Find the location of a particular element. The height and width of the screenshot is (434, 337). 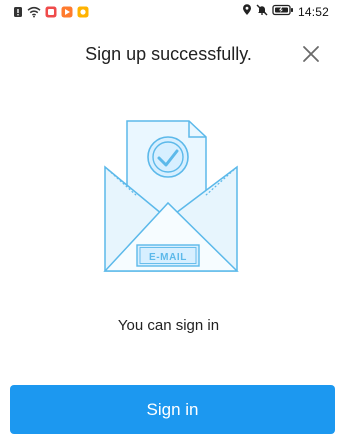

close-icon is located at coordinates (311, 58).